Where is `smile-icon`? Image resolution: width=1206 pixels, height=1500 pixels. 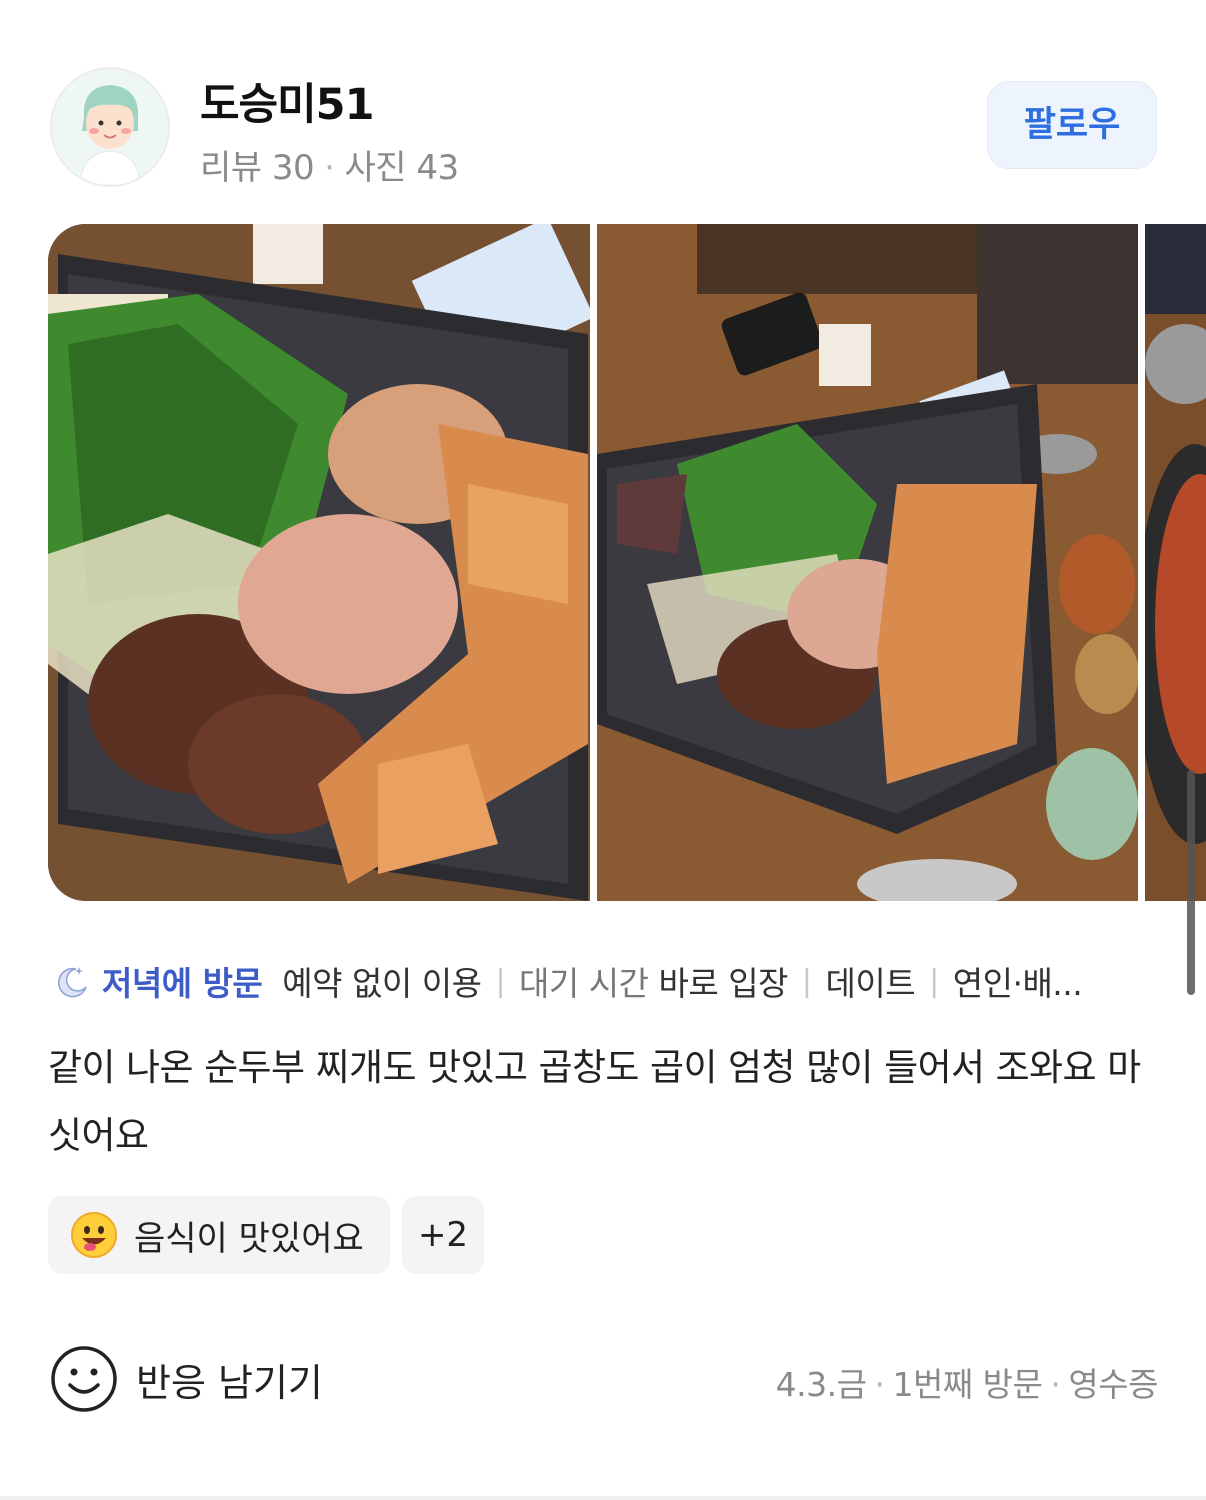
smile-icon is located at coordinates (84, 1379).